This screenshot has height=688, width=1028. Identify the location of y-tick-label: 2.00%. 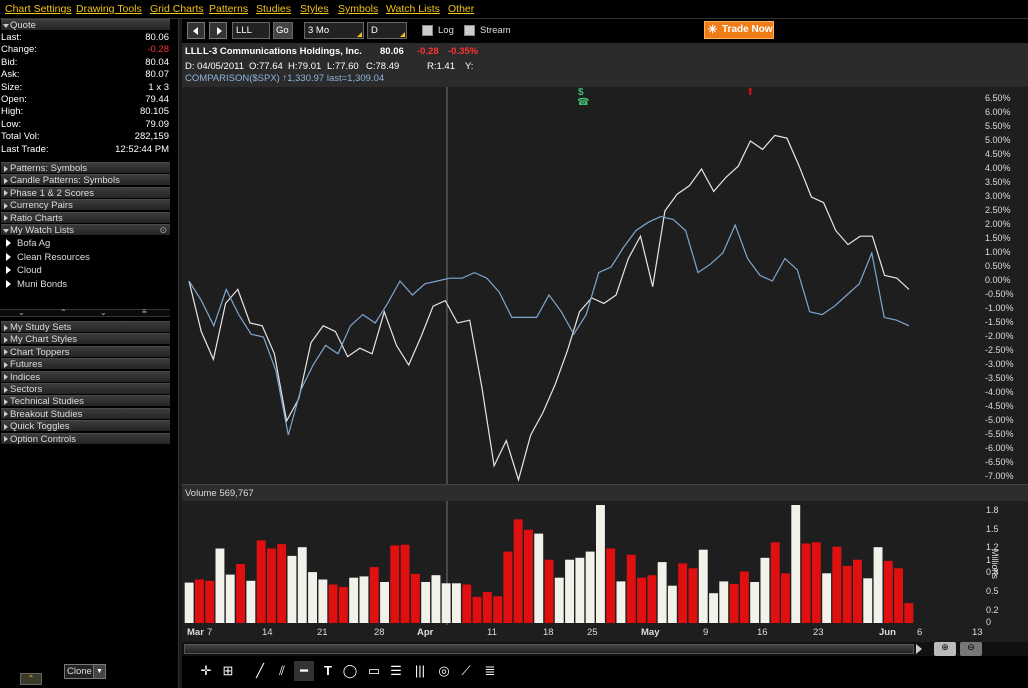
(998, 224).